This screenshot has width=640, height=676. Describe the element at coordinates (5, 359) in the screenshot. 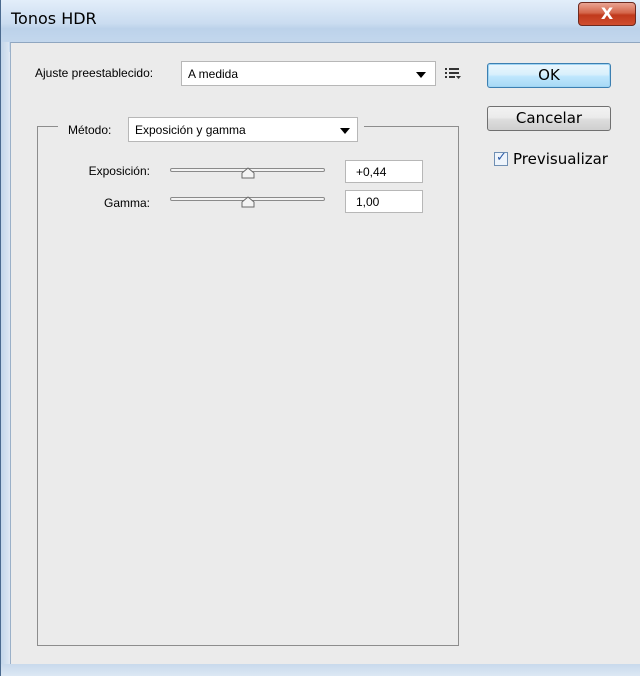

I see `window-left-border` at that location.